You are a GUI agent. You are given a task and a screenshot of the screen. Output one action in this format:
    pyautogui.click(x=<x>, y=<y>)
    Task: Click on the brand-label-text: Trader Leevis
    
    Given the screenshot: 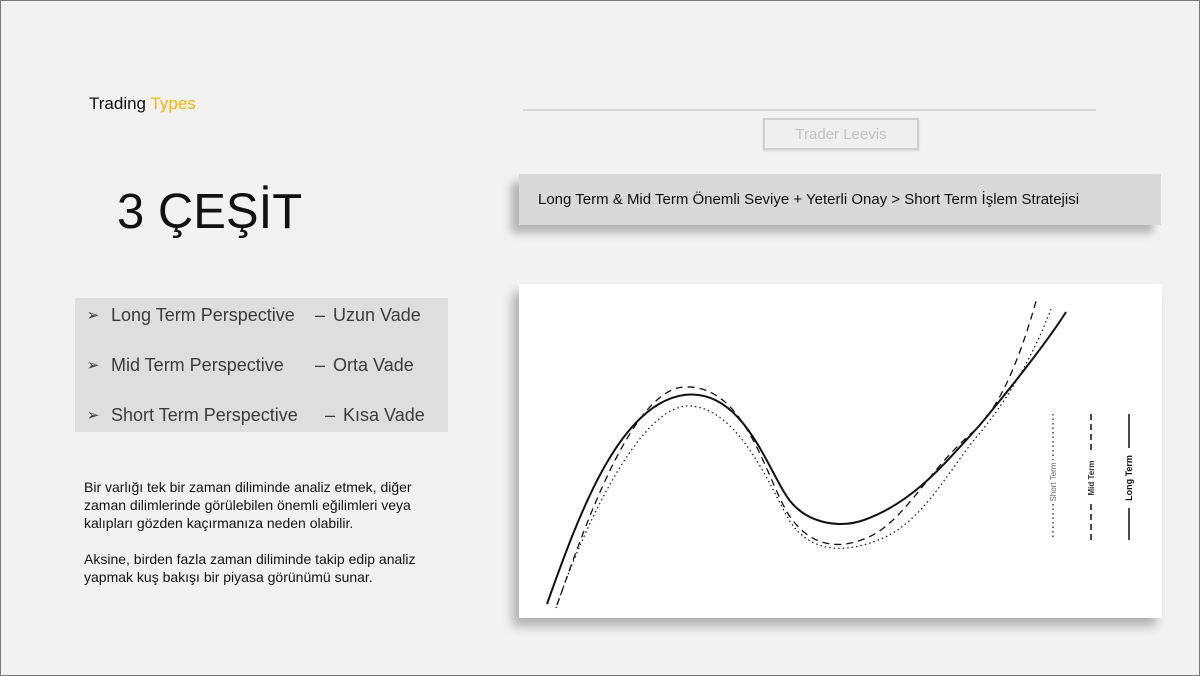 What is the action you would take?
    pyautogui.click(x=841, y=134)
    